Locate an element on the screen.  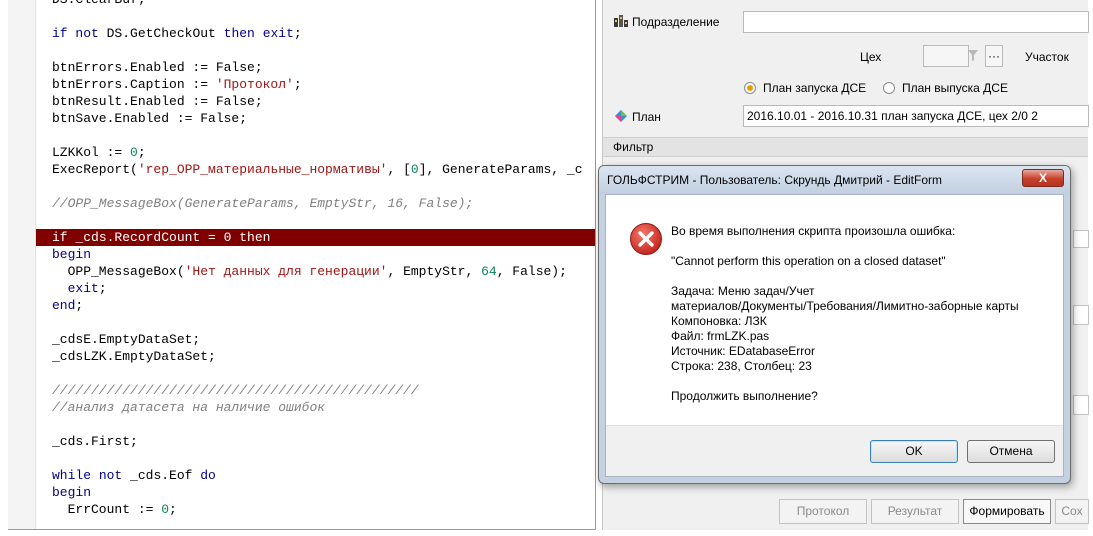
code-token: ErrCount := is located at coordinates (107, 509).